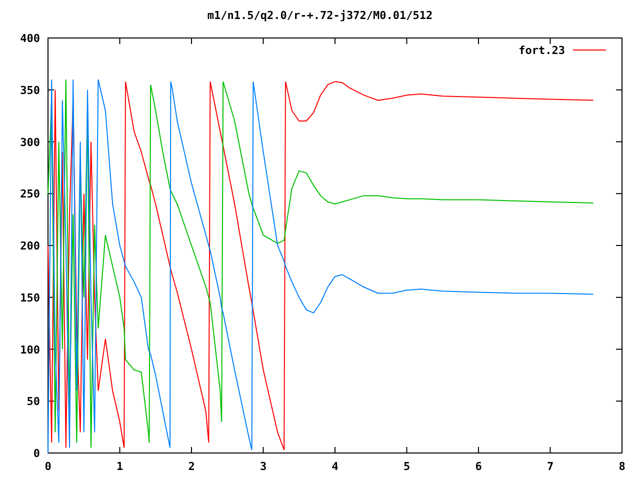 The image size is (640, 480). Describe the element at coordinates (30, 142) in the screenshot. I see `tick-label: 300` at that location.